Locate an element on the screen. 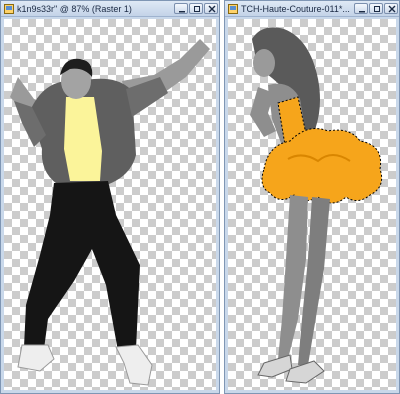 The height and width of the screenshot is (394, 400). head is located at coordinates (264, 63).